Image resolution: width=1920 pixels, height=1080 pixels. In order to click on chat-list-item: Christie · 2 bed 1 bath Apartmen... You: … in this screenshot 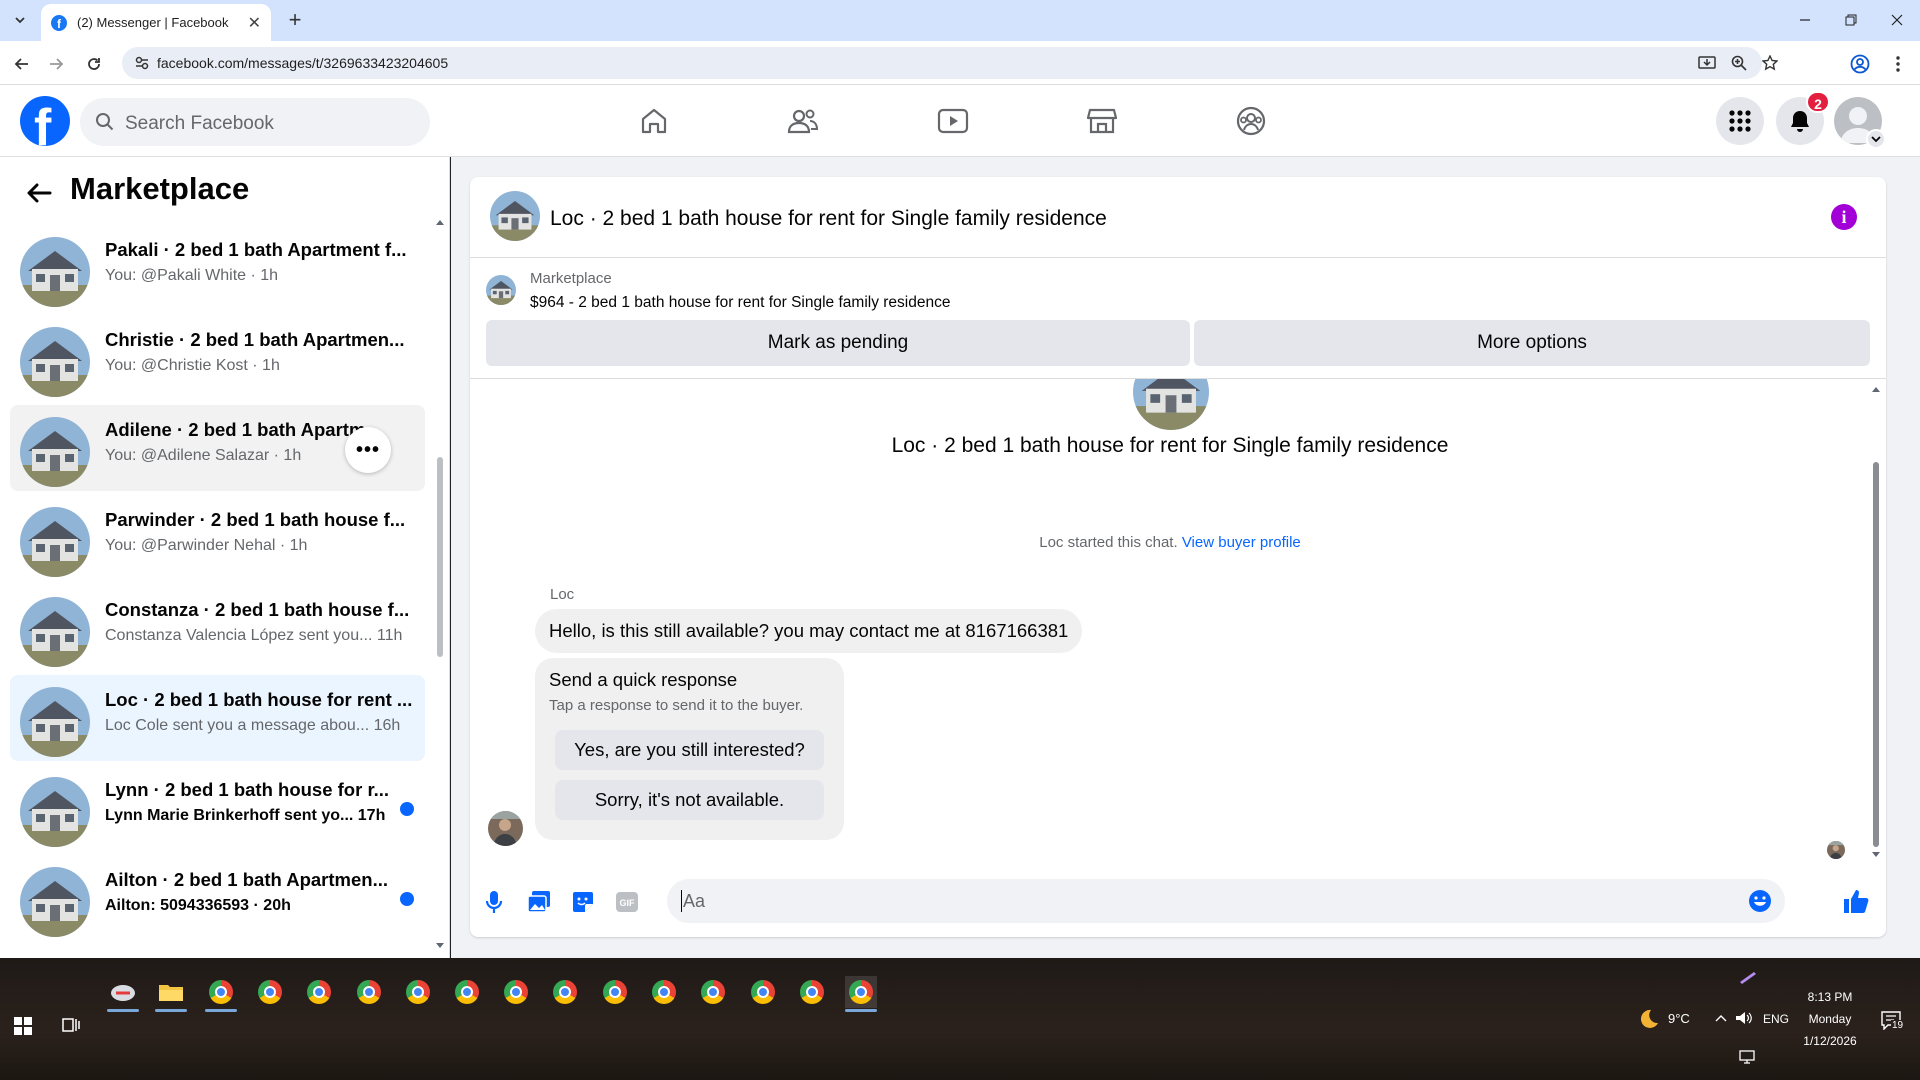, I will do `click(217, 358)`.